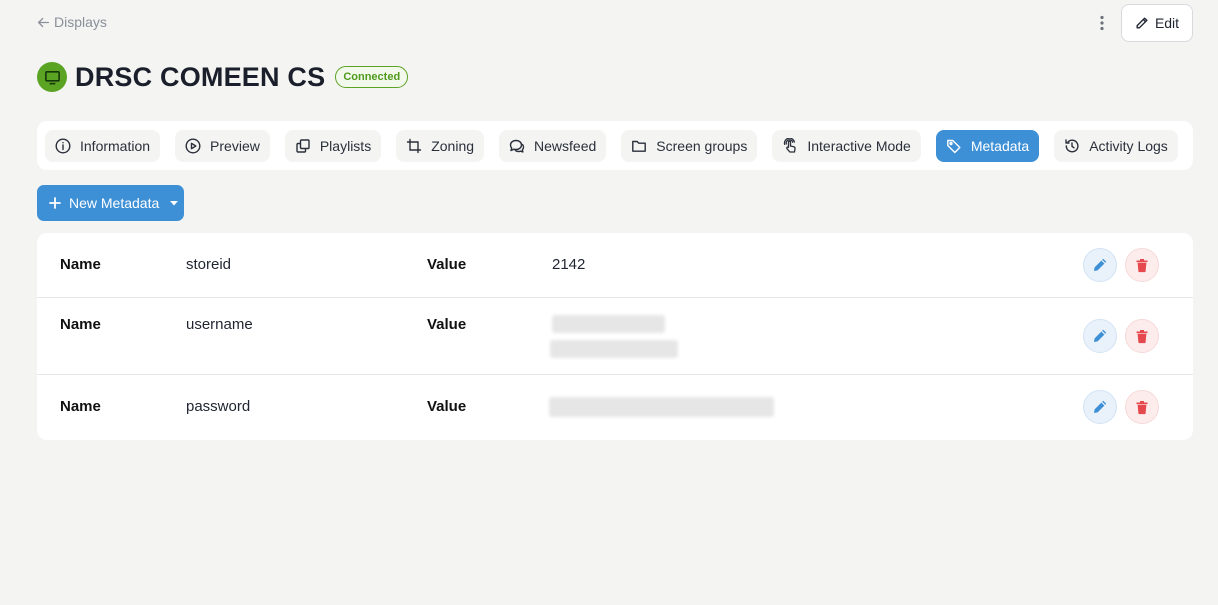 The height and width of the screenshot is (605, 1218). Describe the element at coordinates (565, 145) in the screenshot. I see `tab-label: Newsfeed` at that location.